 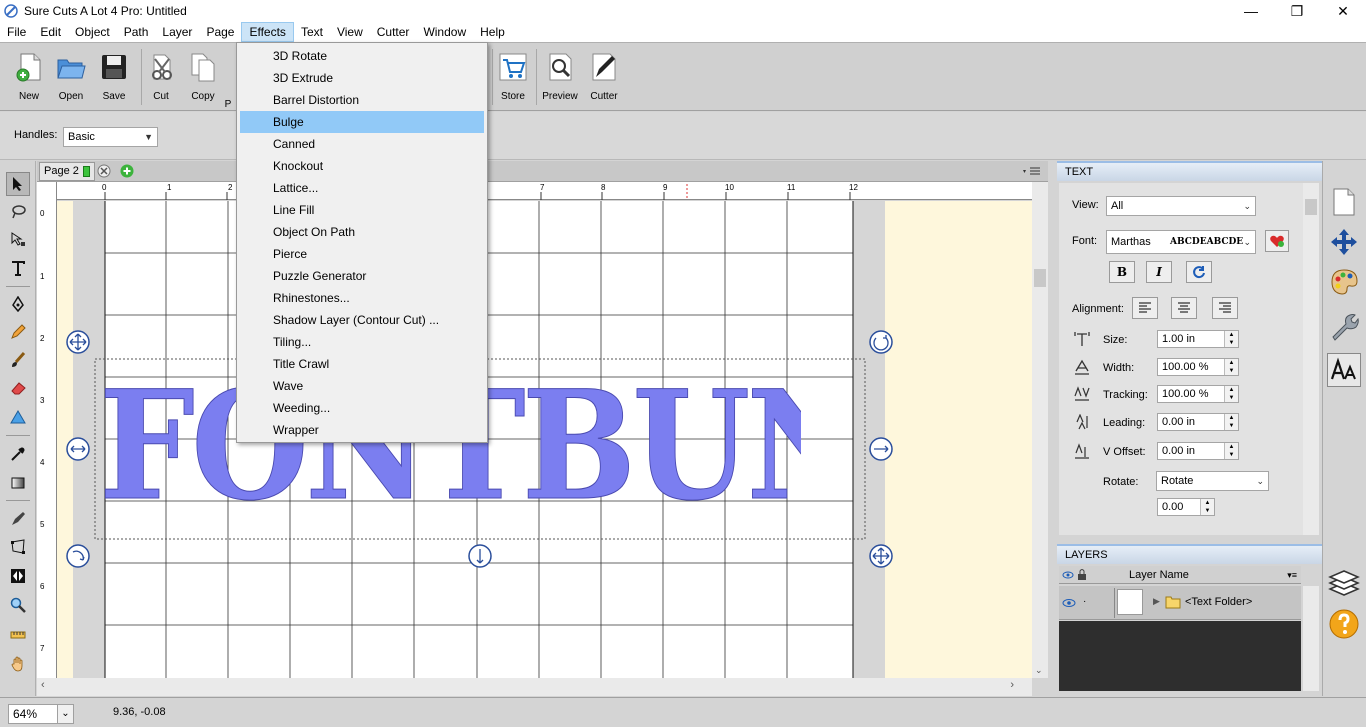 What do you see at coordinates (1198, 394) in the screenshot?
I see `tracking-input: 100.00 % ▲ ▼` at bounding box center [1198, 394].